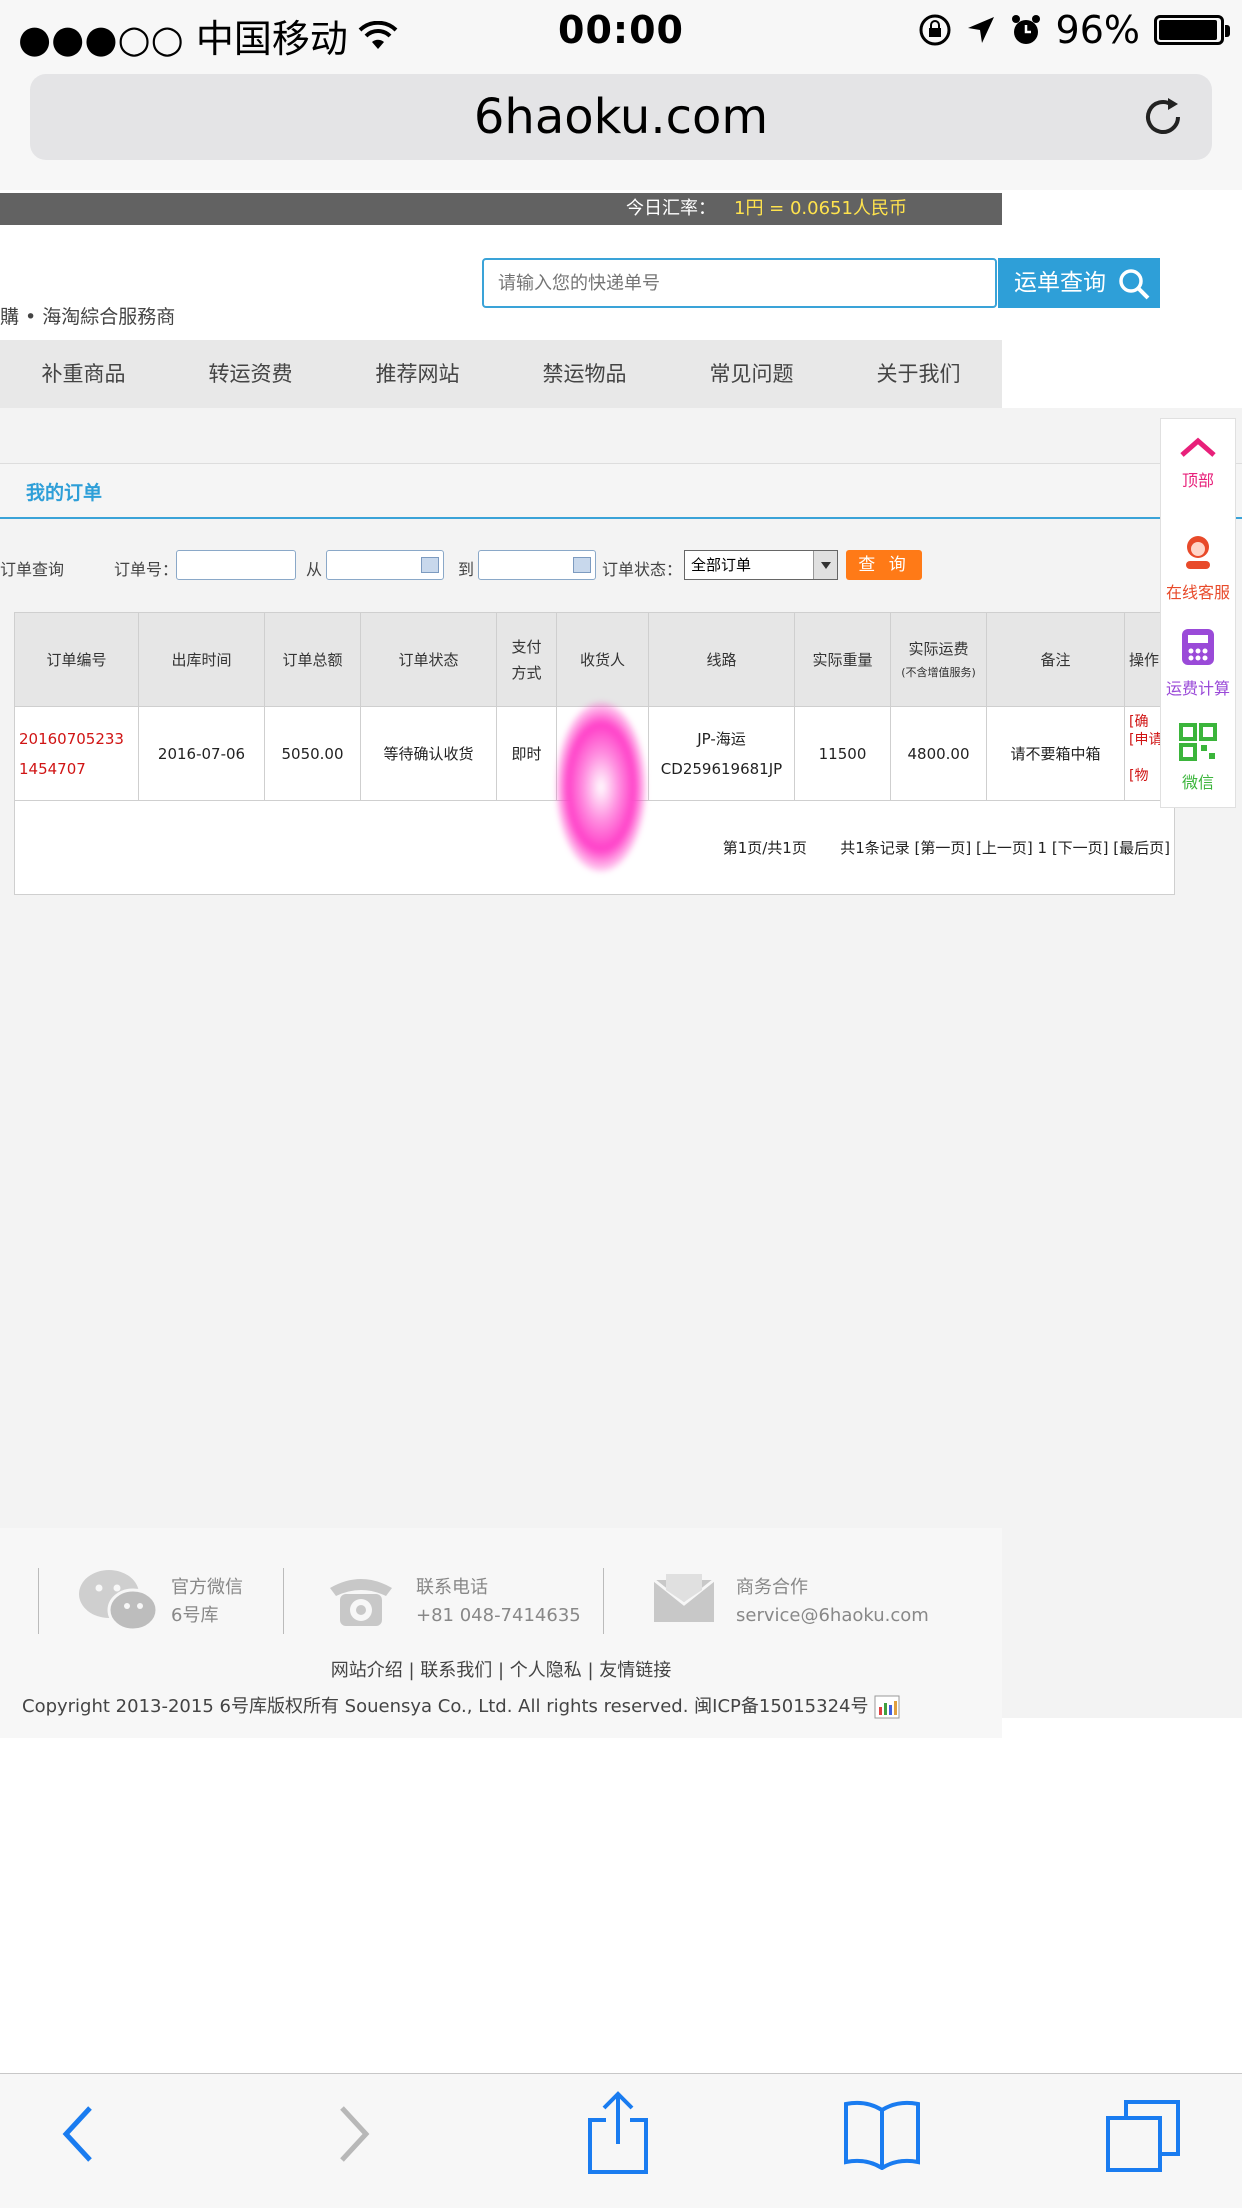 The height and width of the screenshot is (2208, 1242). What do you see at coordinates (938, 648) in the screenshot?
I see `col-freight-label: 实际运费` at bounding box center [938, 648].